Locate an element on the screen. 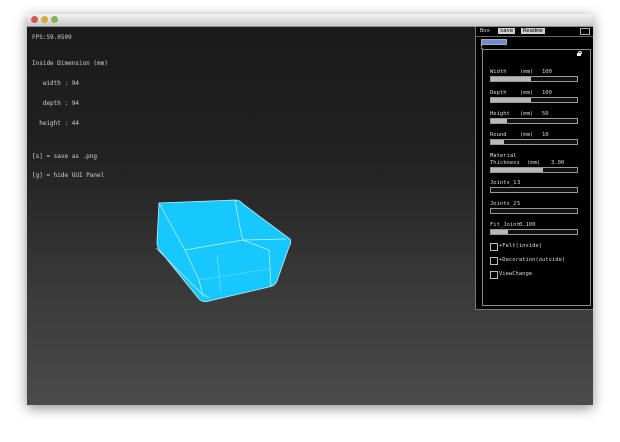  hud-line: depth : 94 is located at coordinates (55, 103).